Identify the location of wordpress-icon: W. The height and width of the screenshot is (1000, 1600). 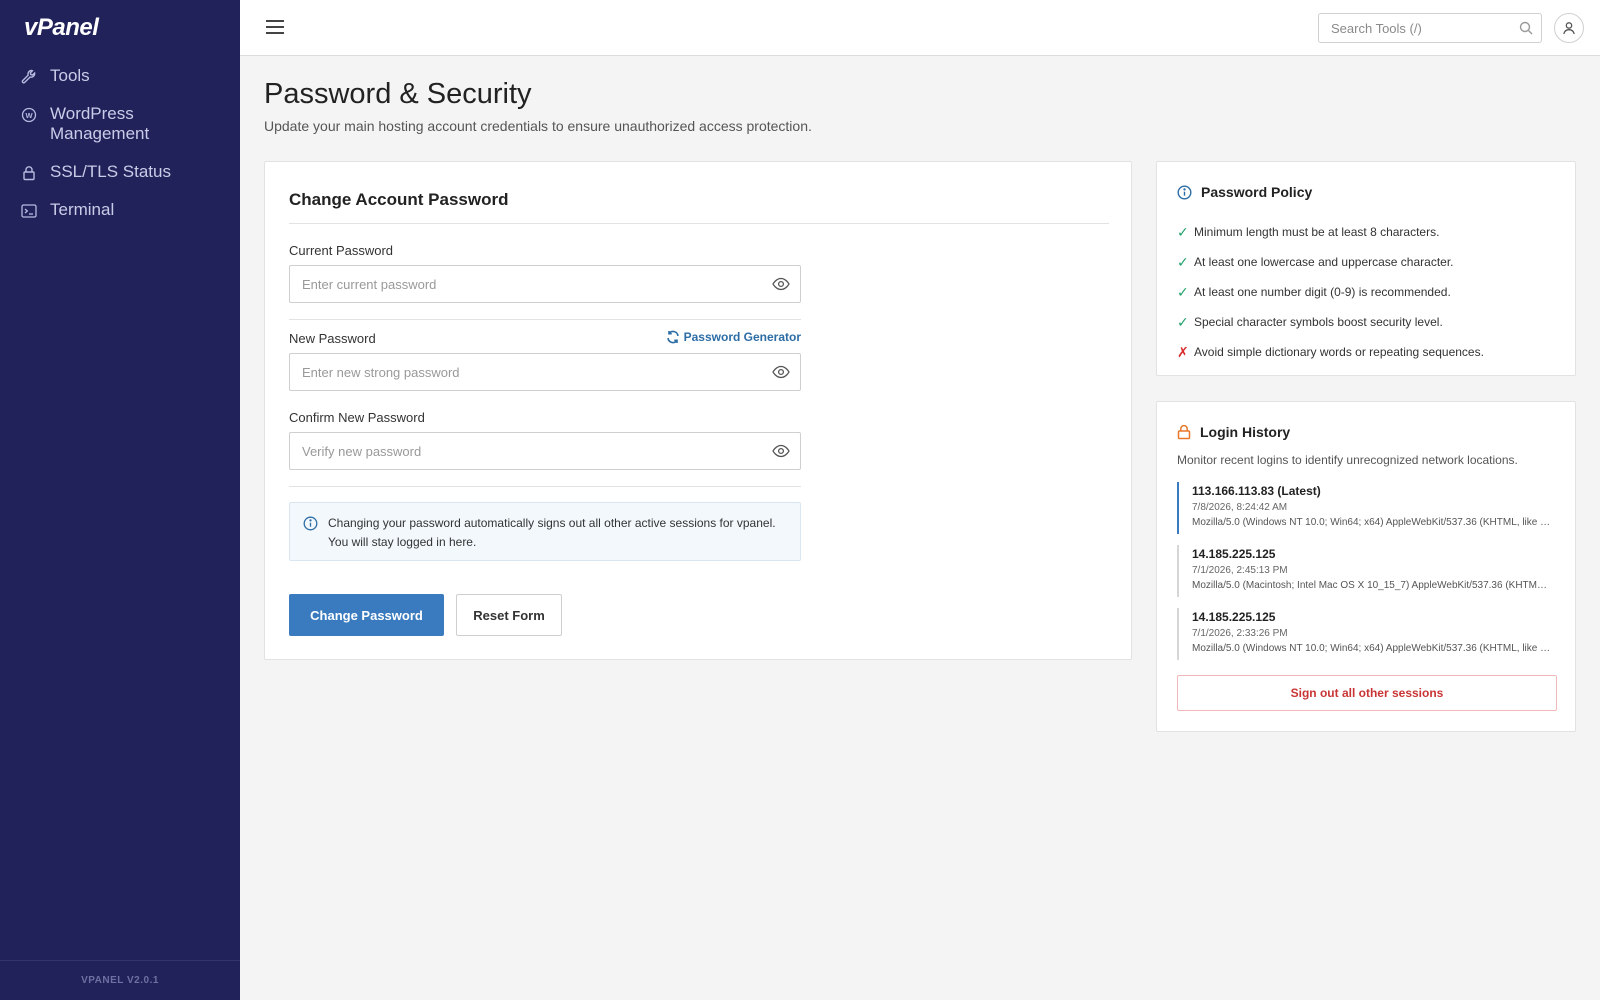
(29, 114).